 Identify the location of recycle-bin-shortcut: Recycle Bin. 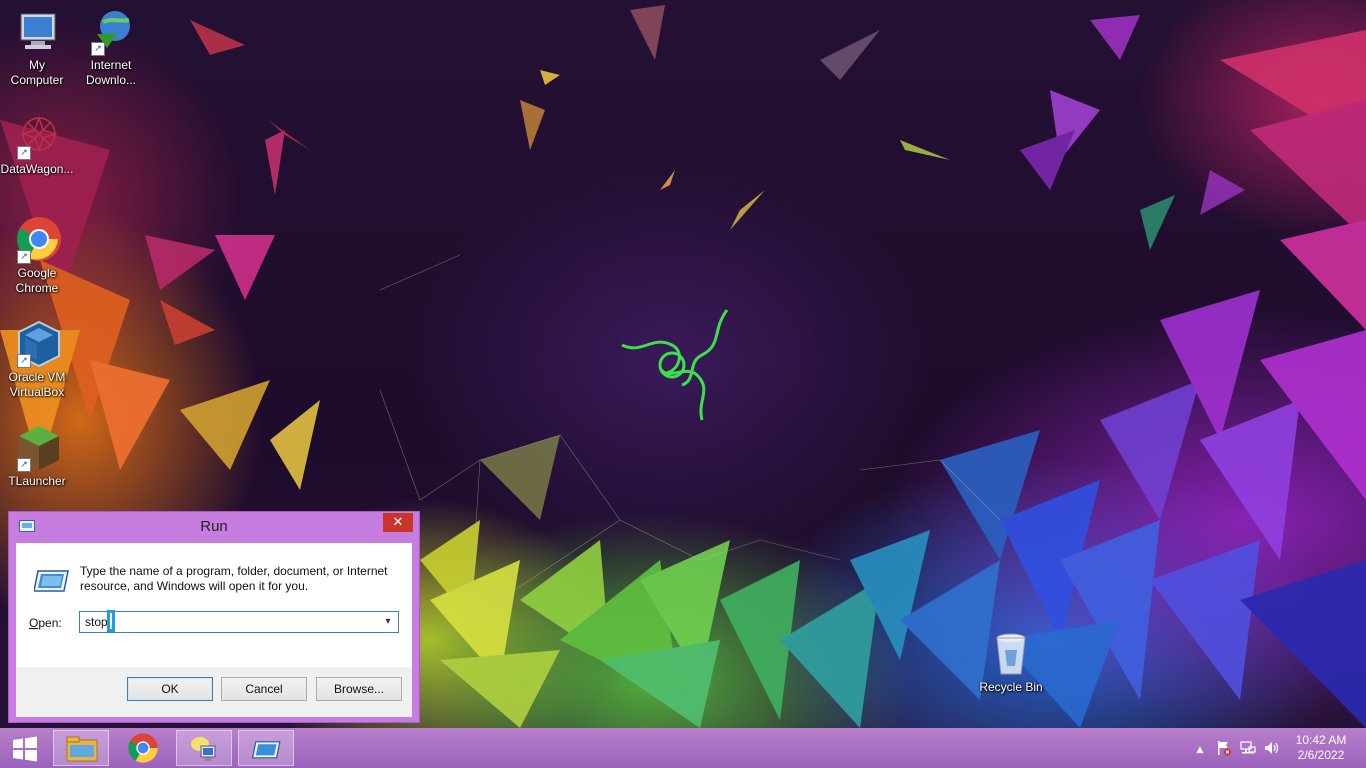
(1011, 662).